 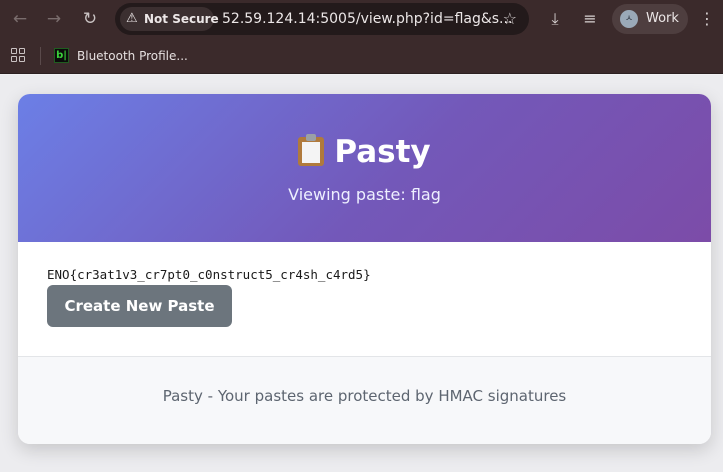 I want to click on app-title: Pasty, so click(x=382, y=152).